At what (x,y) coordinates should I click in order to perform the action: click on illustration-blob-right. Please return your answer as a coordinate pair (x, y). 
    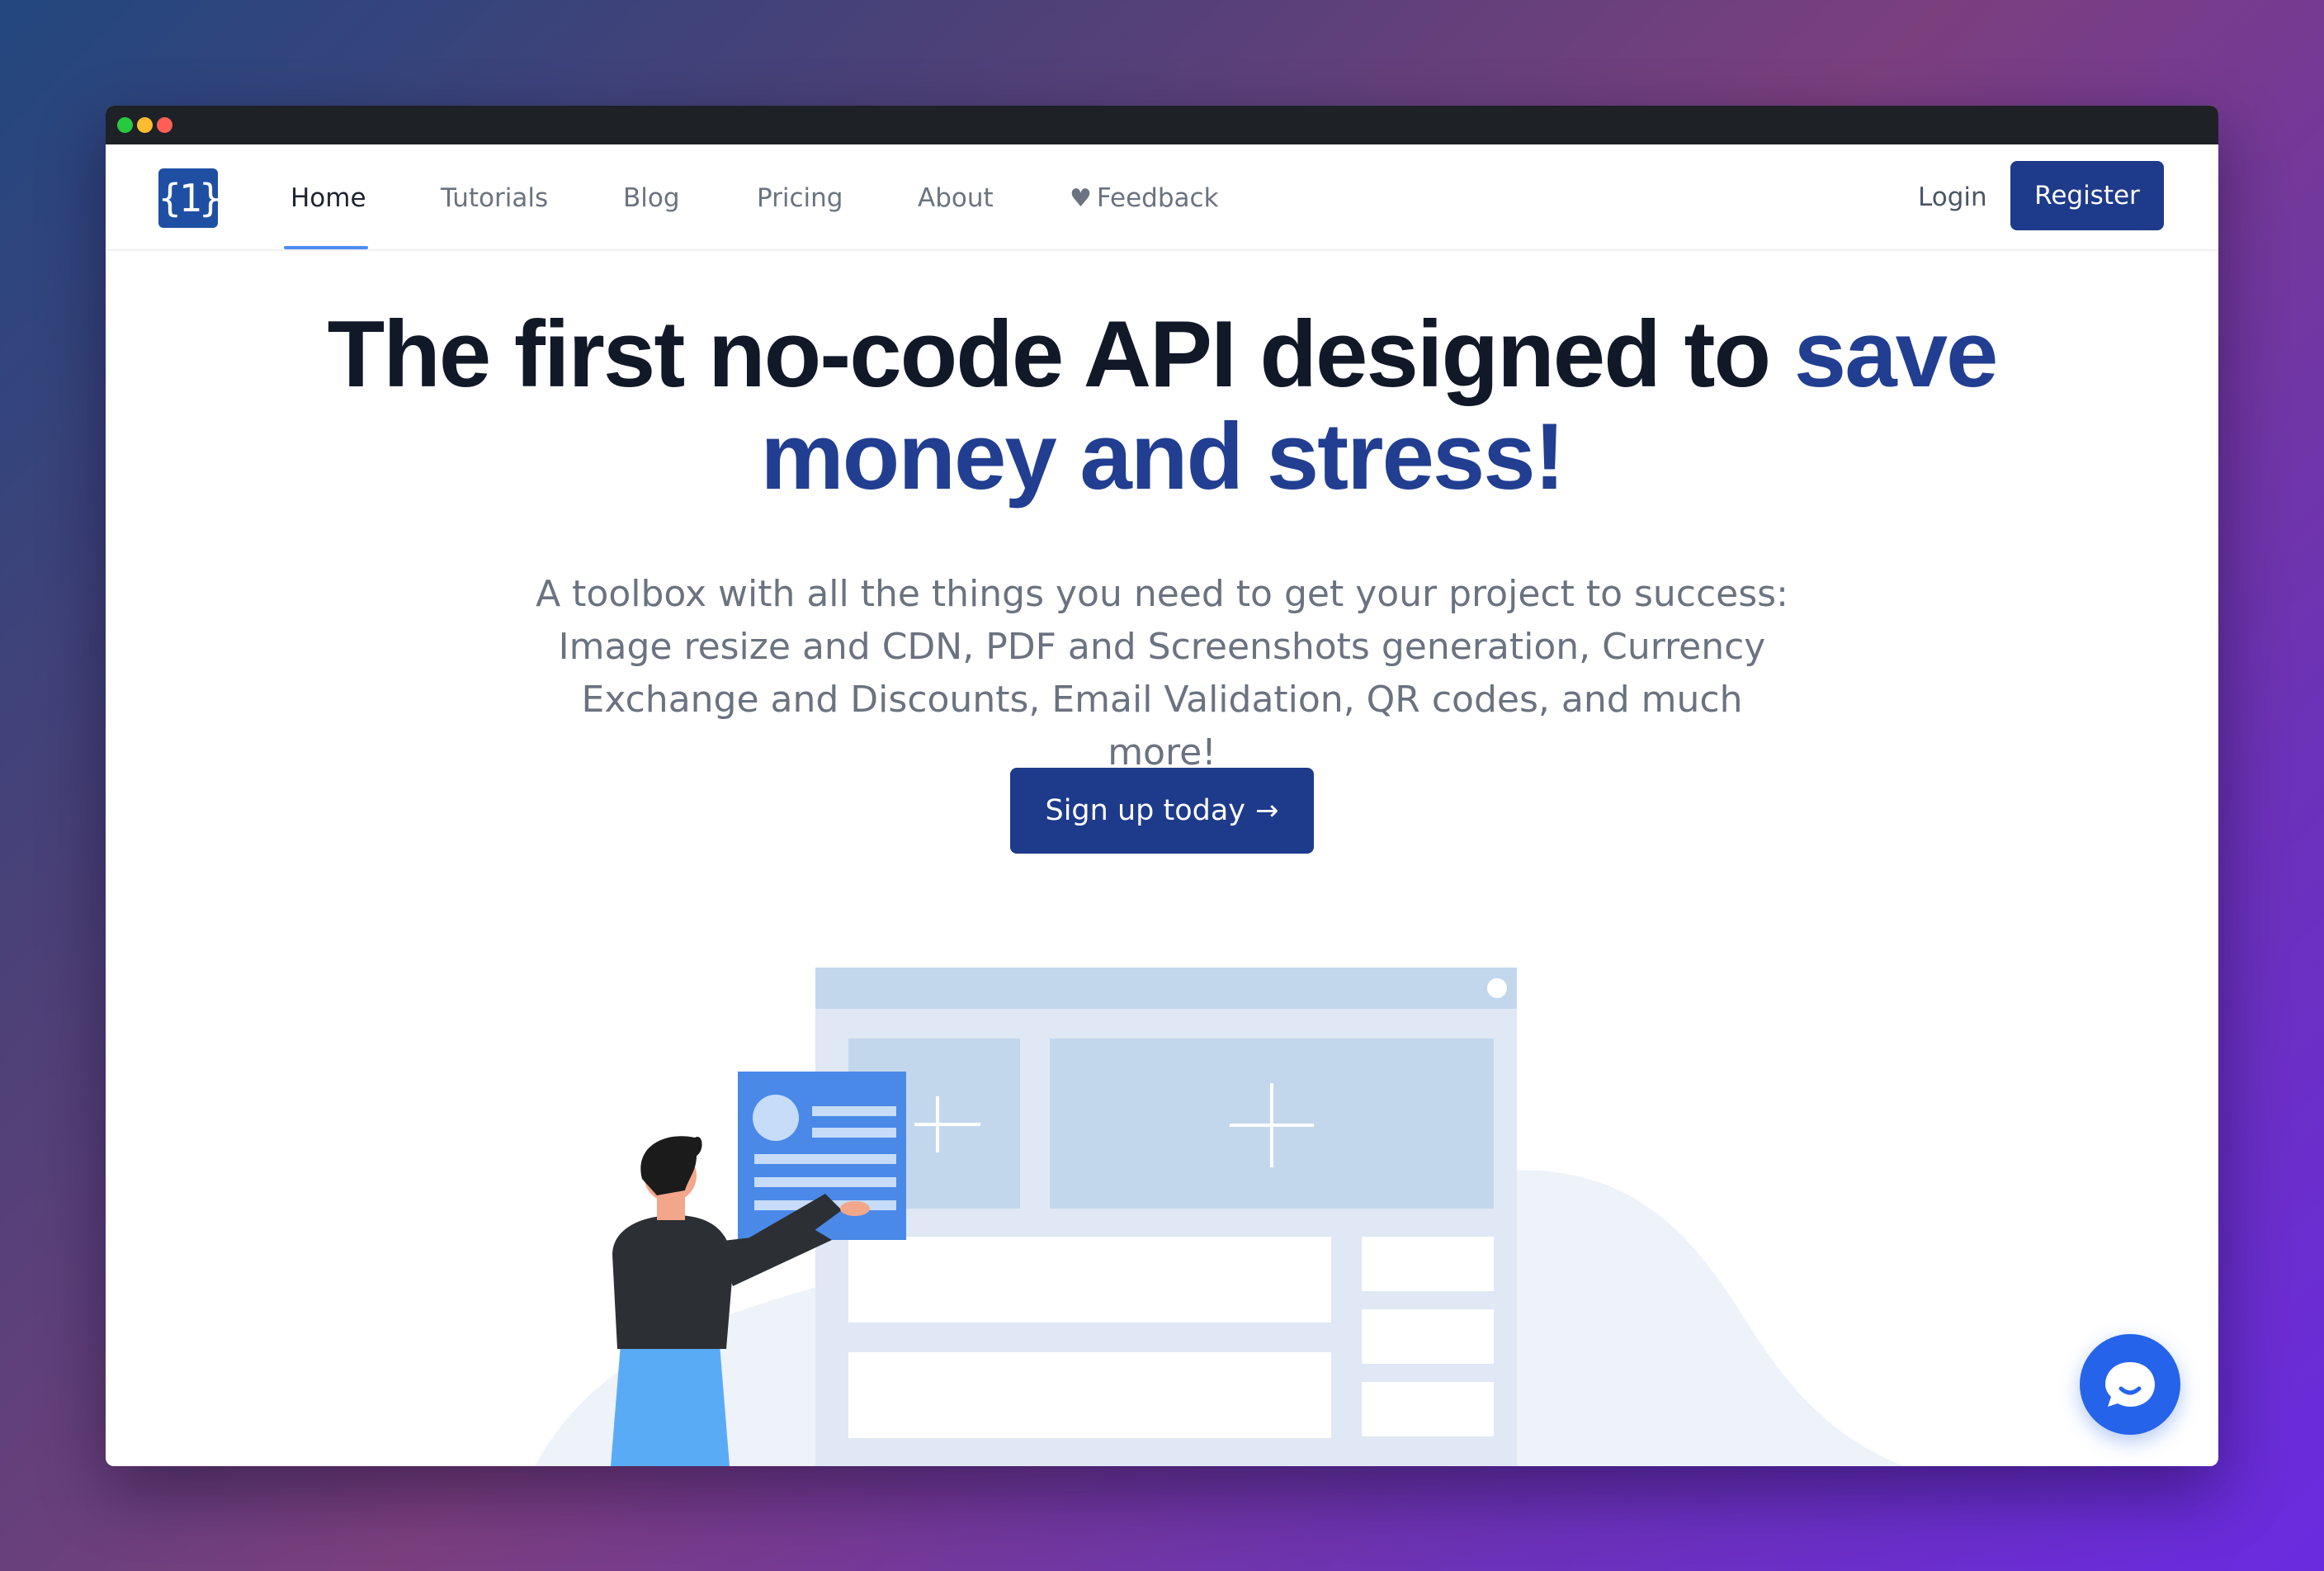
    Looking at the image, I should click on (1707, 1318).